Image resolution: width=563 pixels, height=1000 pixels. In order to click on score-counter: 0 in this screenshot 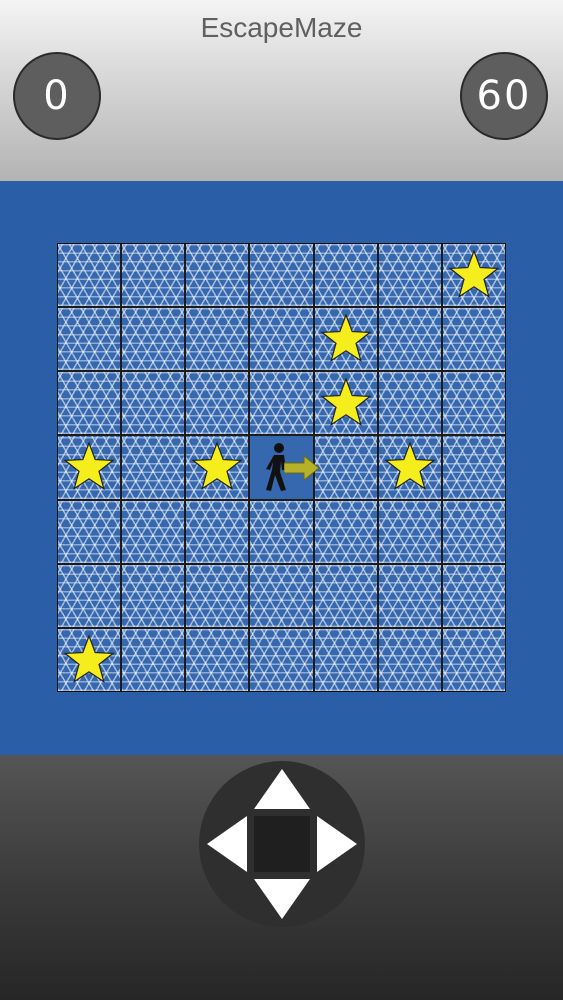, I will do `click(57, 96)`.